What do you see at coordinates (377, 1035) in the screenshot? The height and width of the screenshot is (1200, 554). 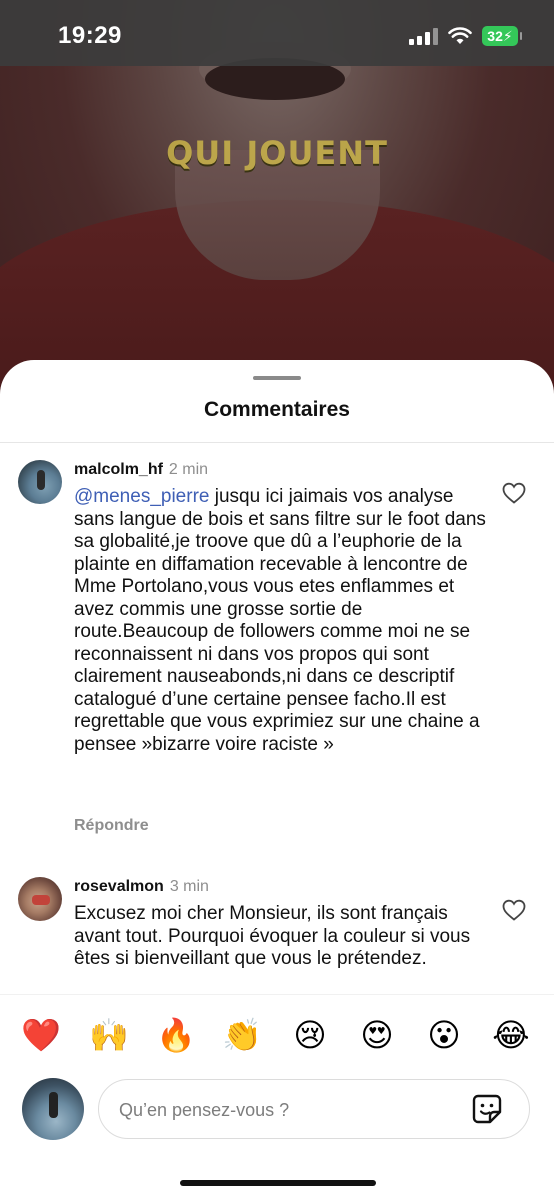 I see `heart-eyes-emoji: 😍` at bounding box center [377, 1035].